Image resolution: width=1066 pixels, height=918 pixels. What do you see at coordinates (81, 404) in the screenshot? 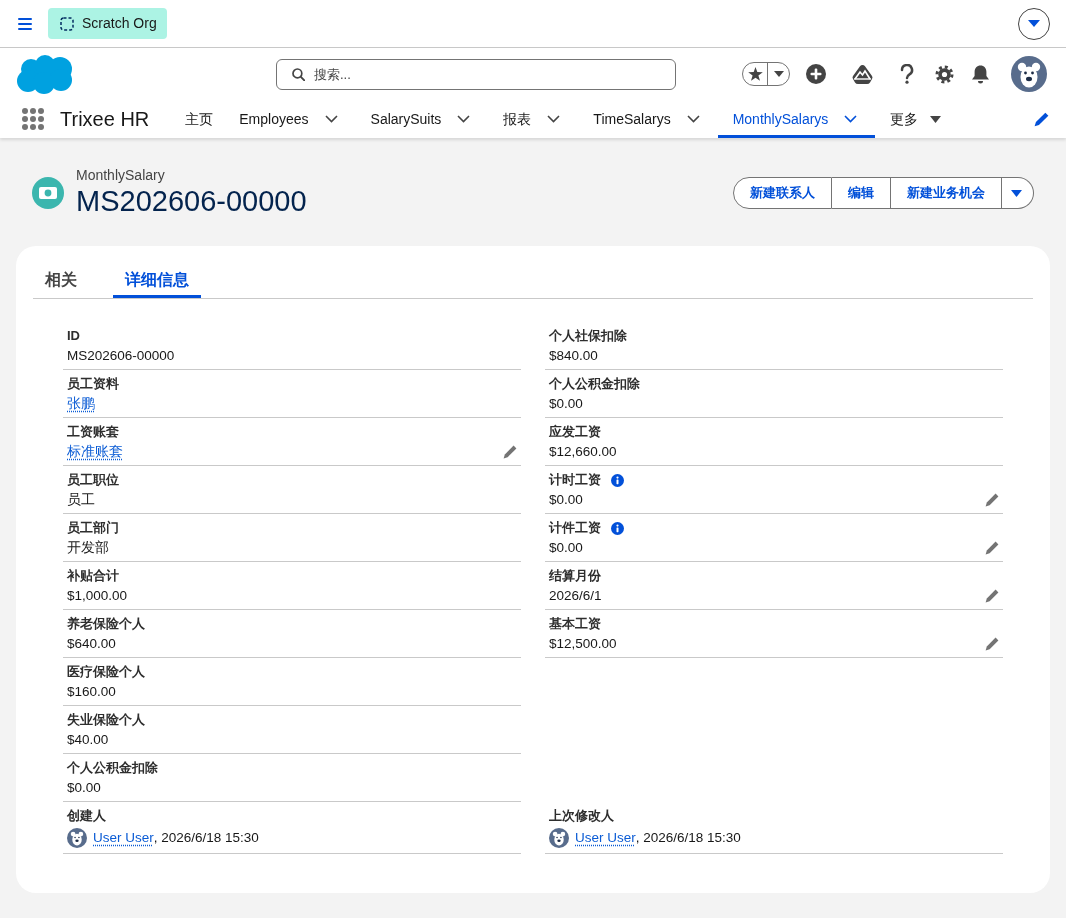
I see `field-link: 张鹏` at bounding box center [81, 404].